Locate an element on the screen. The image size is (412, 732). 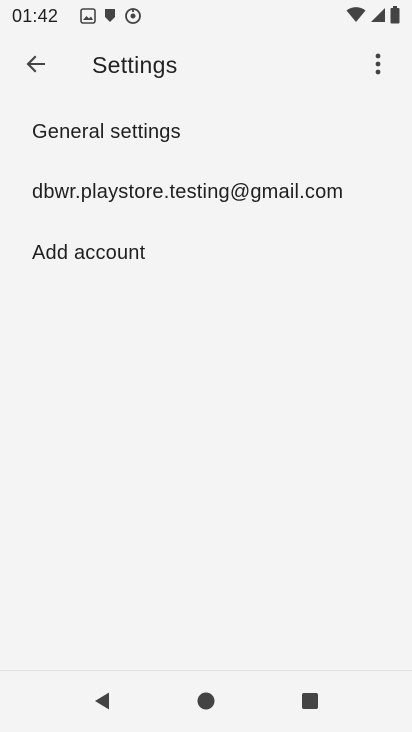
home-circle-icon is located at coordinates (206, 703).